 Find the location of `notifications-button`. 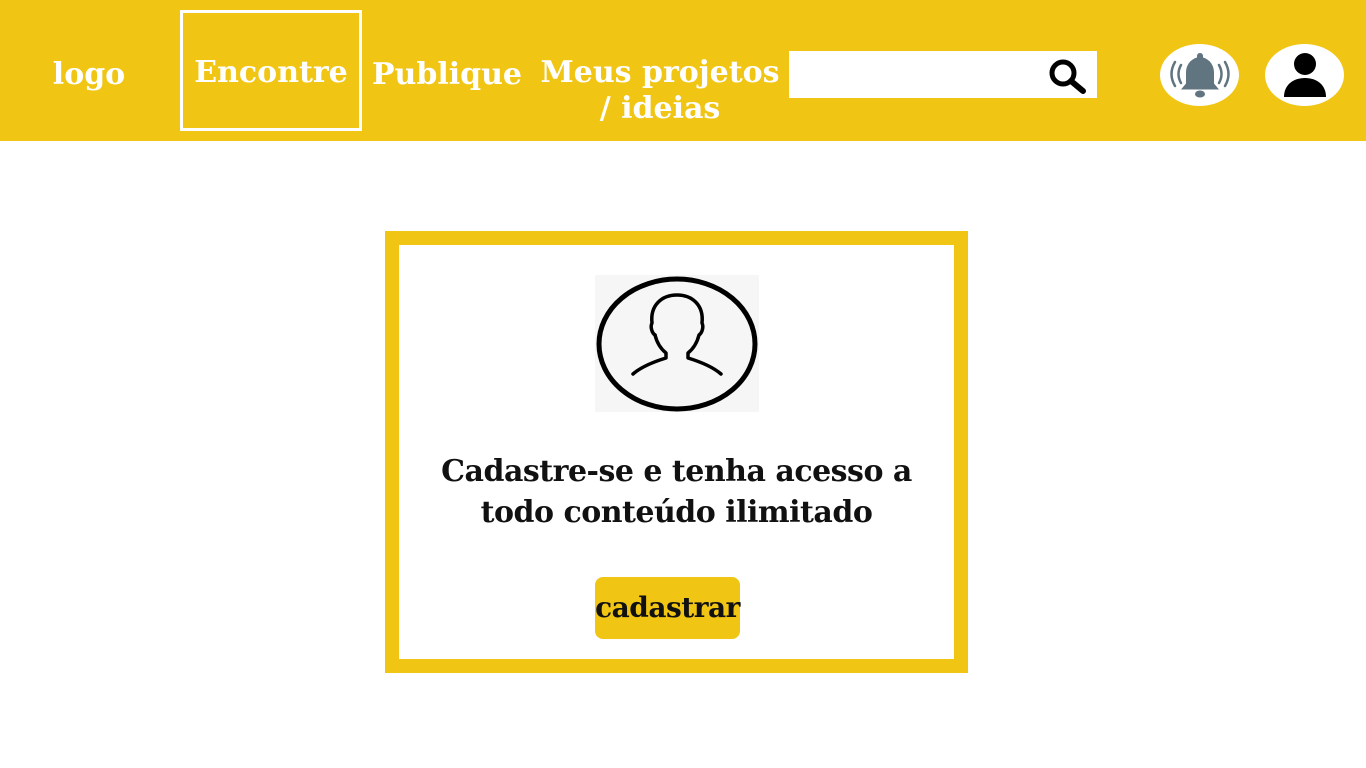

notifications-button is located at coordinates (1199, 75).